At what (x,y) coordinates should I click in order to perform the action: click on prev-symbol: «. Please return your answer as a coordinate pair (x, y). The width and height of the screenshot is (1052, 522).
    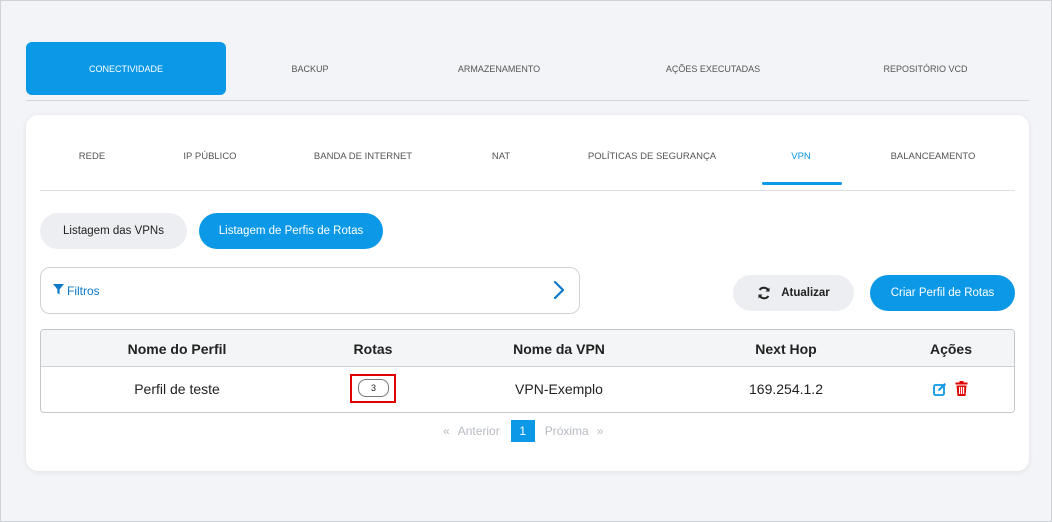
    Looking at the image, I should click on (446, 431).